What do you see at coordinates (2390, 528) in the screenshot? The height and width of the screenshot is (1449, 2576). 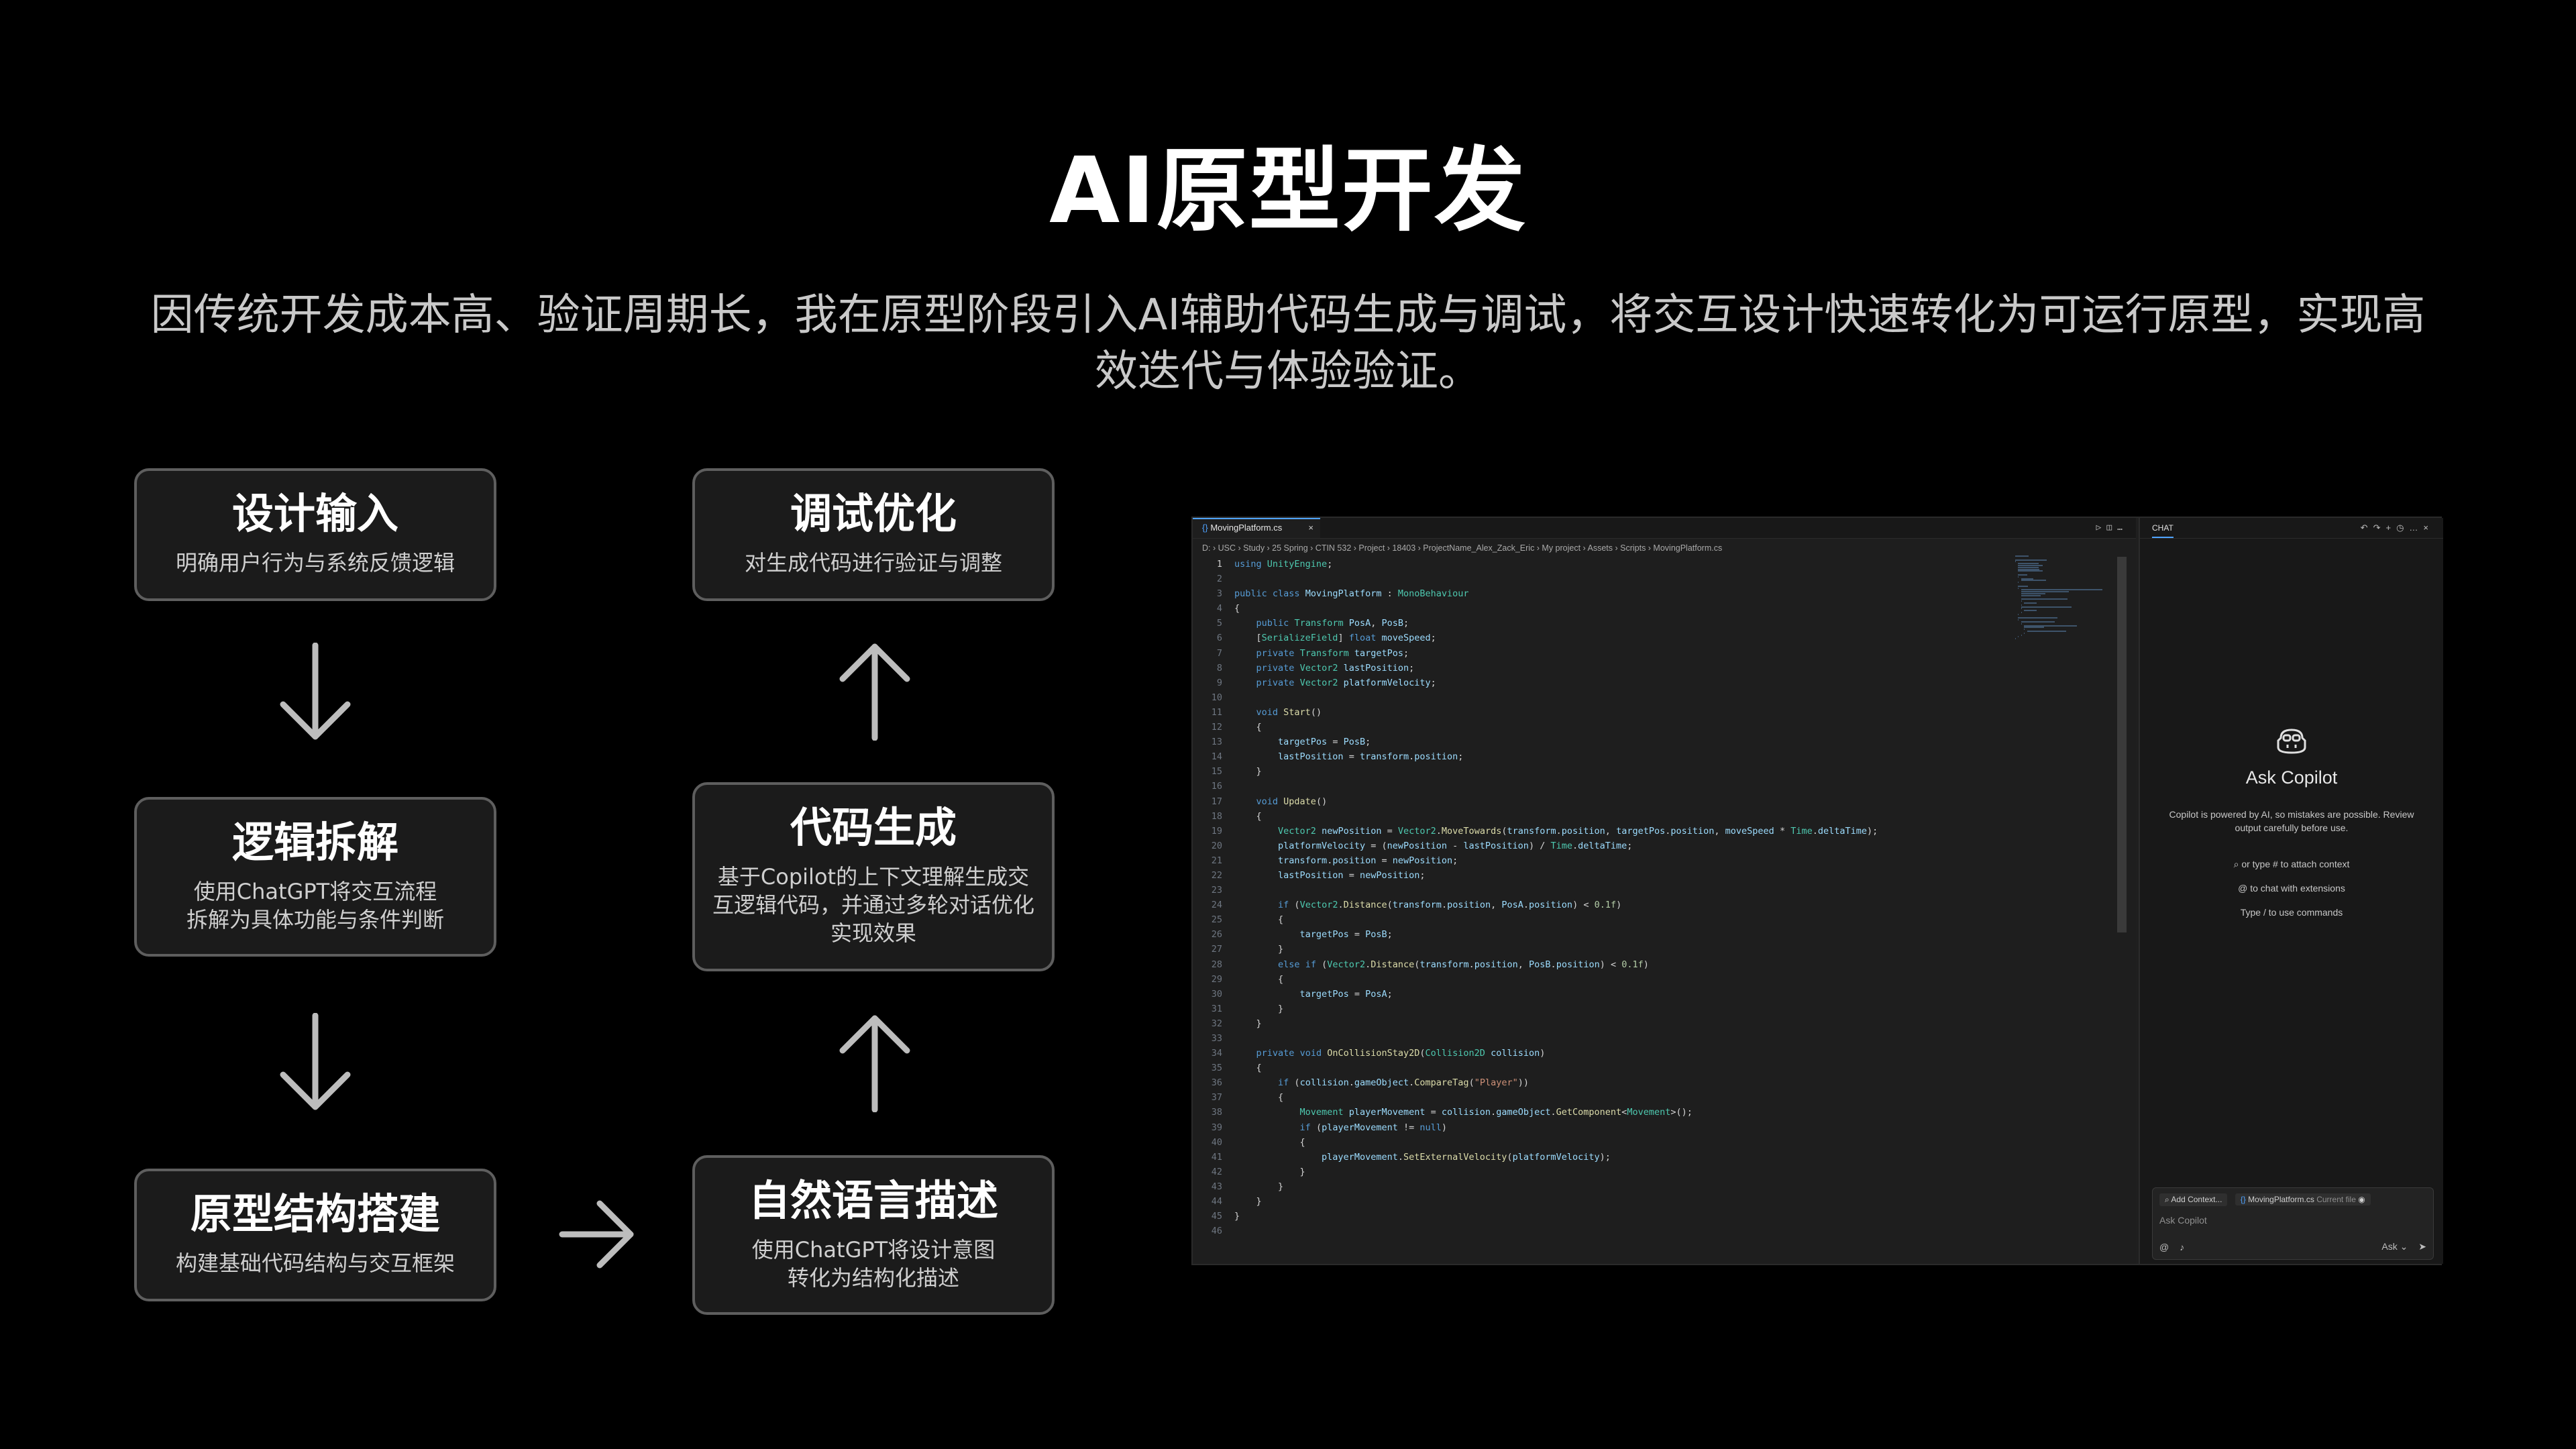 I see `new-chat-icon: +` at bounding box center [2390, 528].